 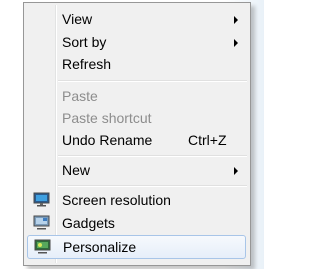 I want to click on menu-item-new: New, so click(x=136, y=170).